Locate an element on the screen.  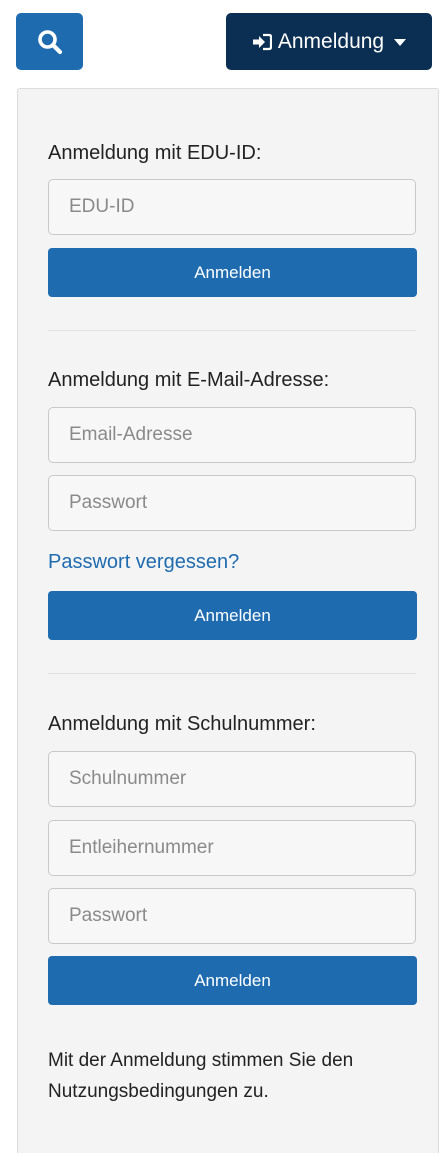
email-input is located at coordinates (232, 435).